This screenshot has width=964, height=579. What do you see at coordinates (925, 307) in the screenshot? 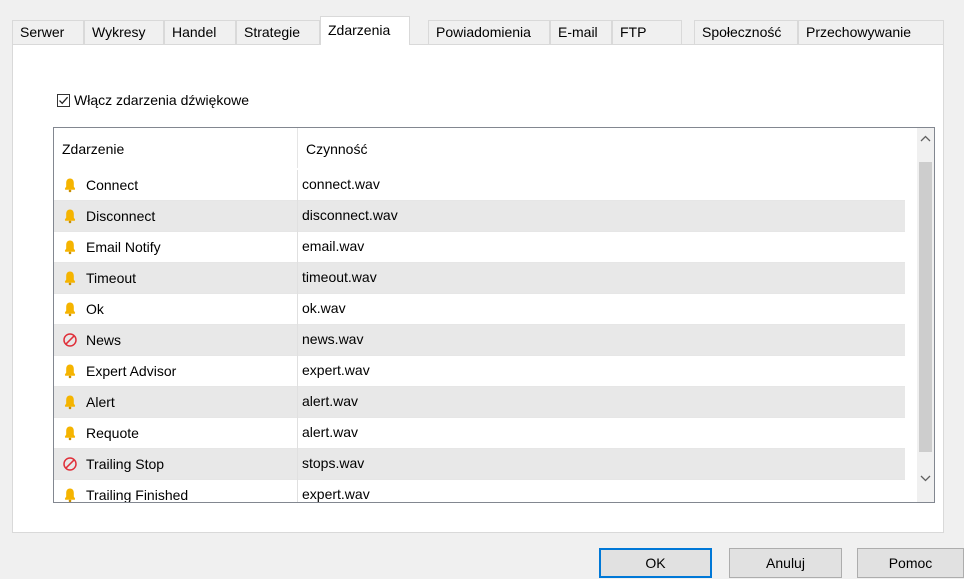
I see `scroll-thumb` at bounding box center [925, 307].